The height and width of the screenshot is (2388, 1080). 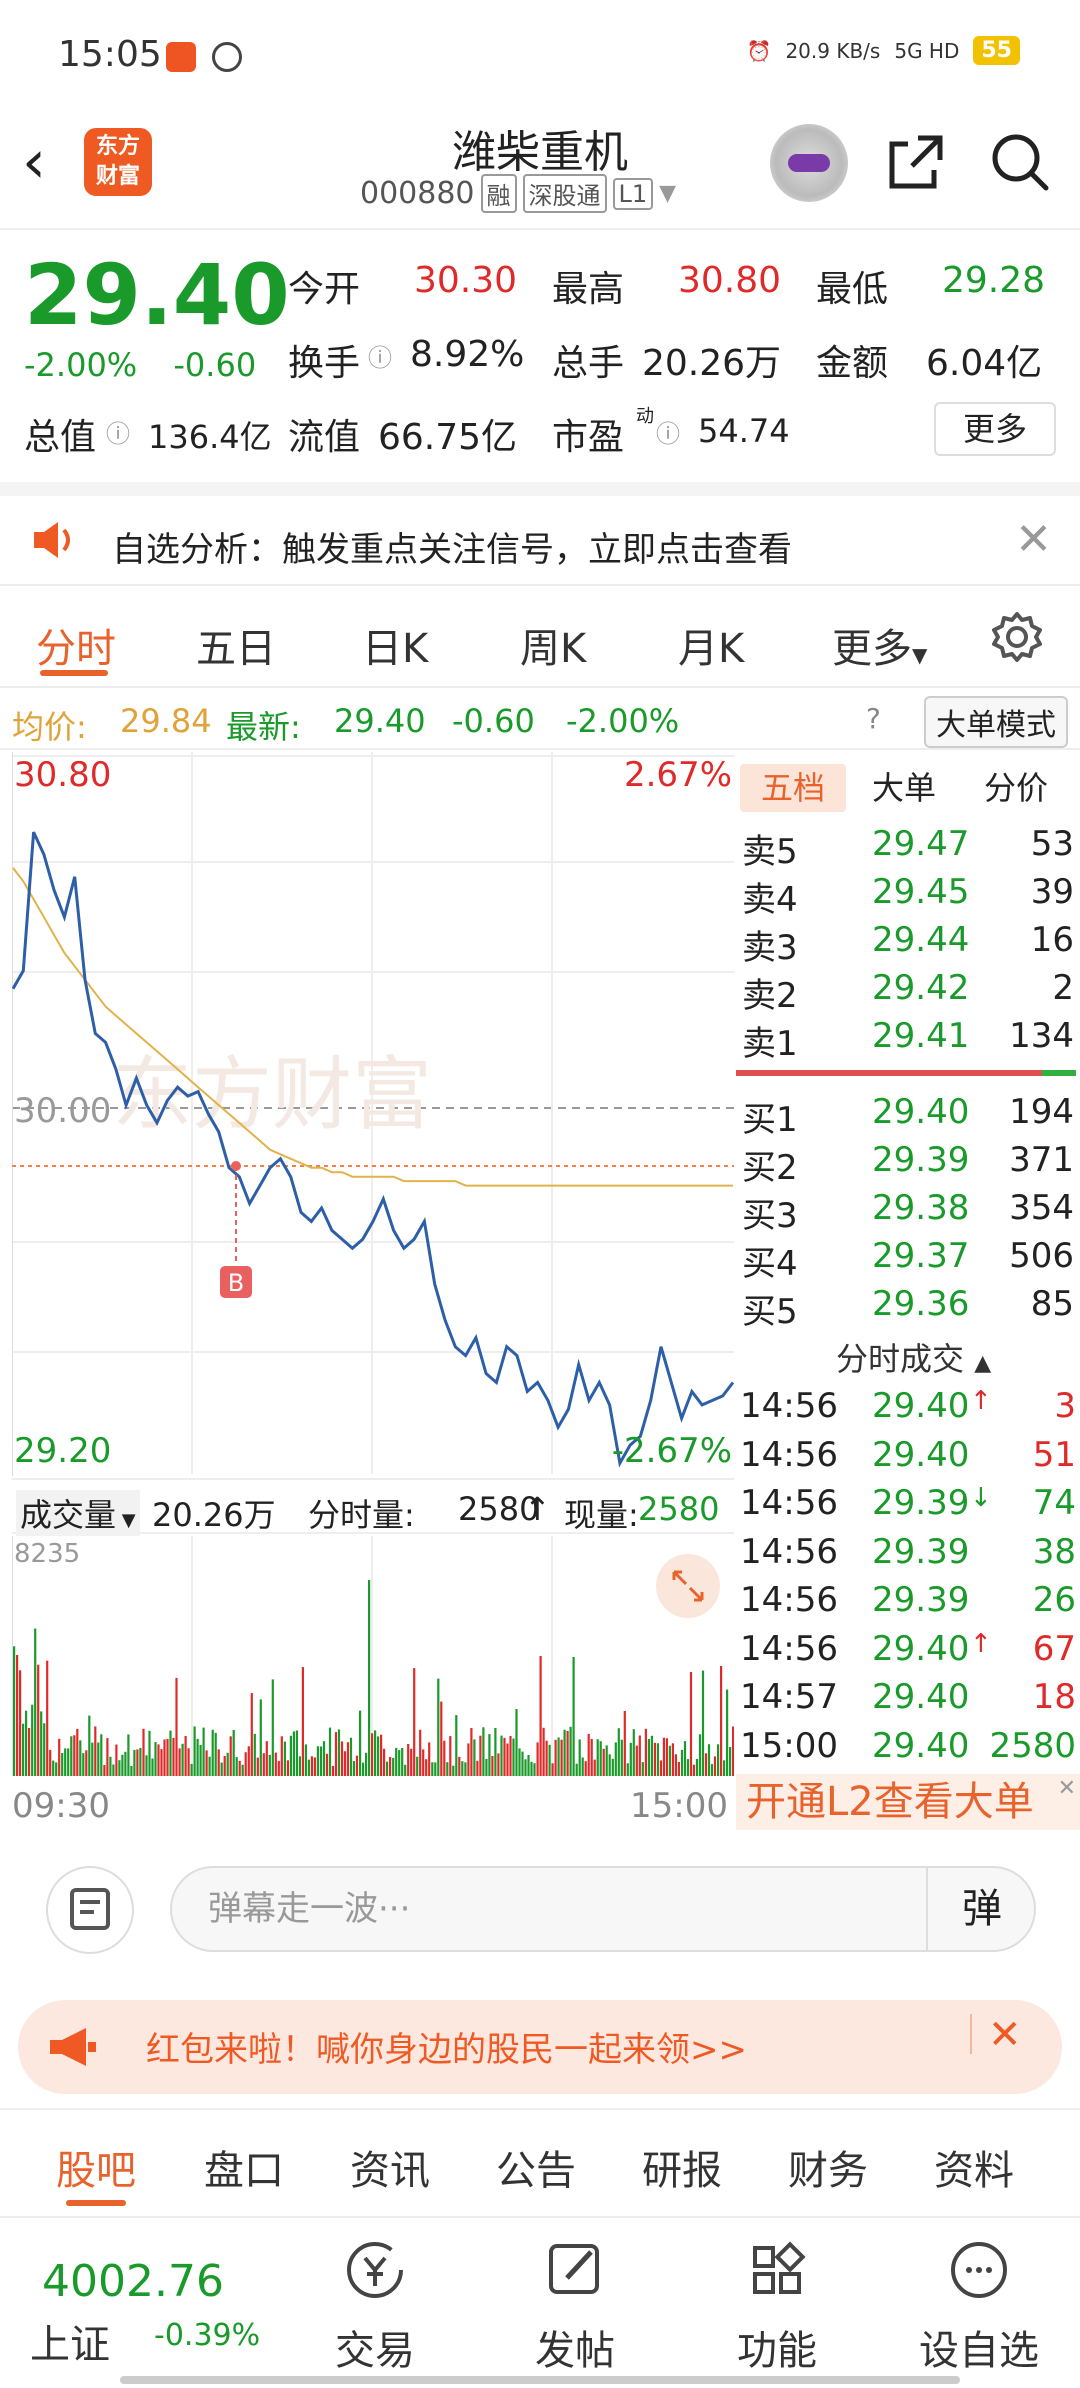 What do you see at coordinates (96, 2167) in the screenshot?
I see `tab-guba: 股吧` at bounding box center [96, 2167].